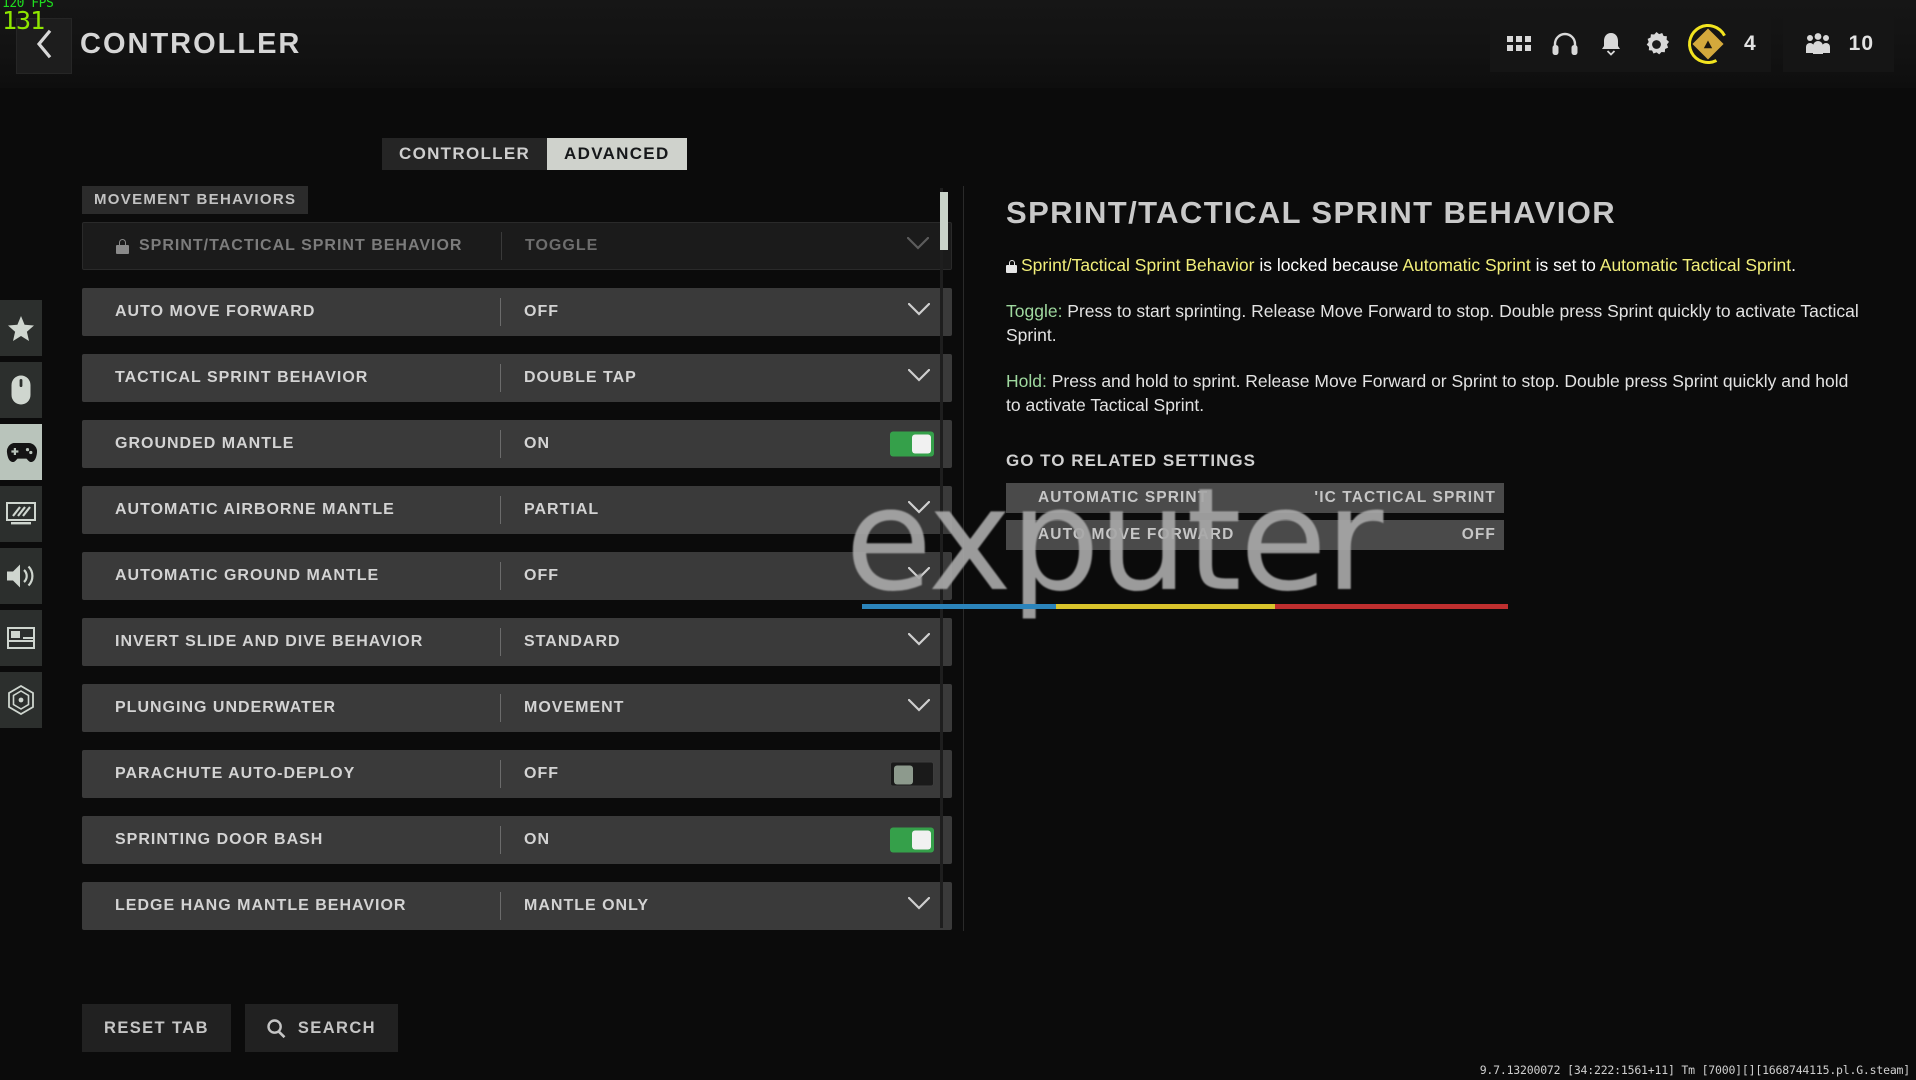 The height and width of the screenshot is (1080, 1916). I want to click on star-icon, so click(21, 328).